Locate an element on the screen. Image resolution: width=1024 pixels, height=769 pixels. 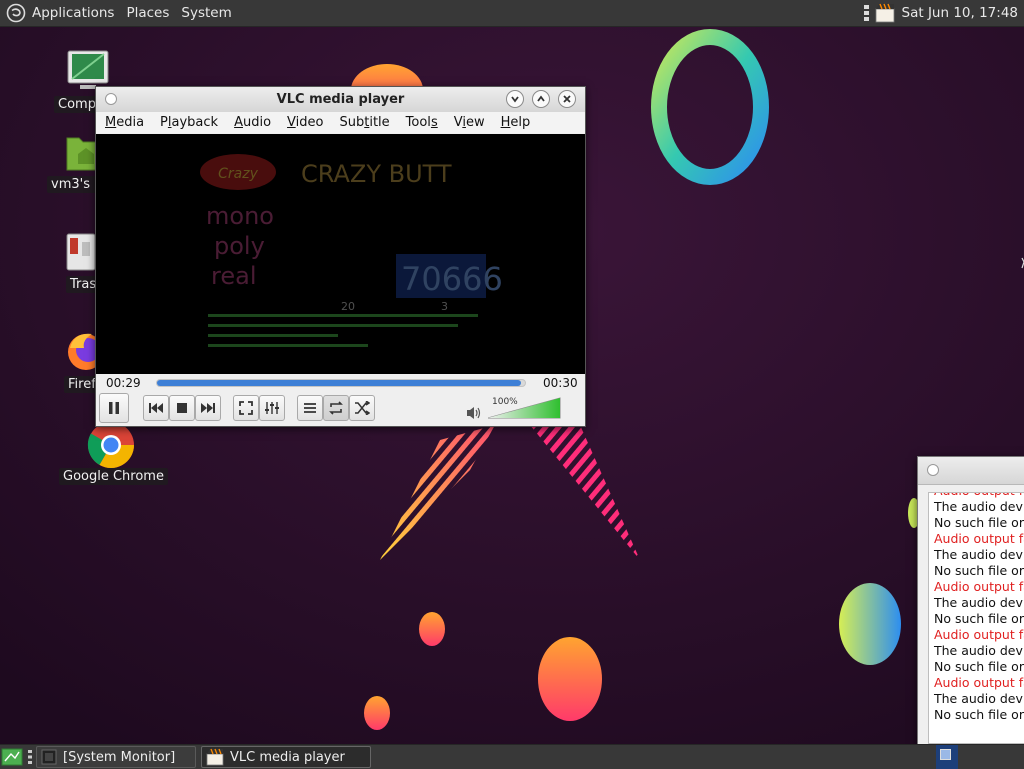
video-small-number: 3 is located at coordinates (444, 306).